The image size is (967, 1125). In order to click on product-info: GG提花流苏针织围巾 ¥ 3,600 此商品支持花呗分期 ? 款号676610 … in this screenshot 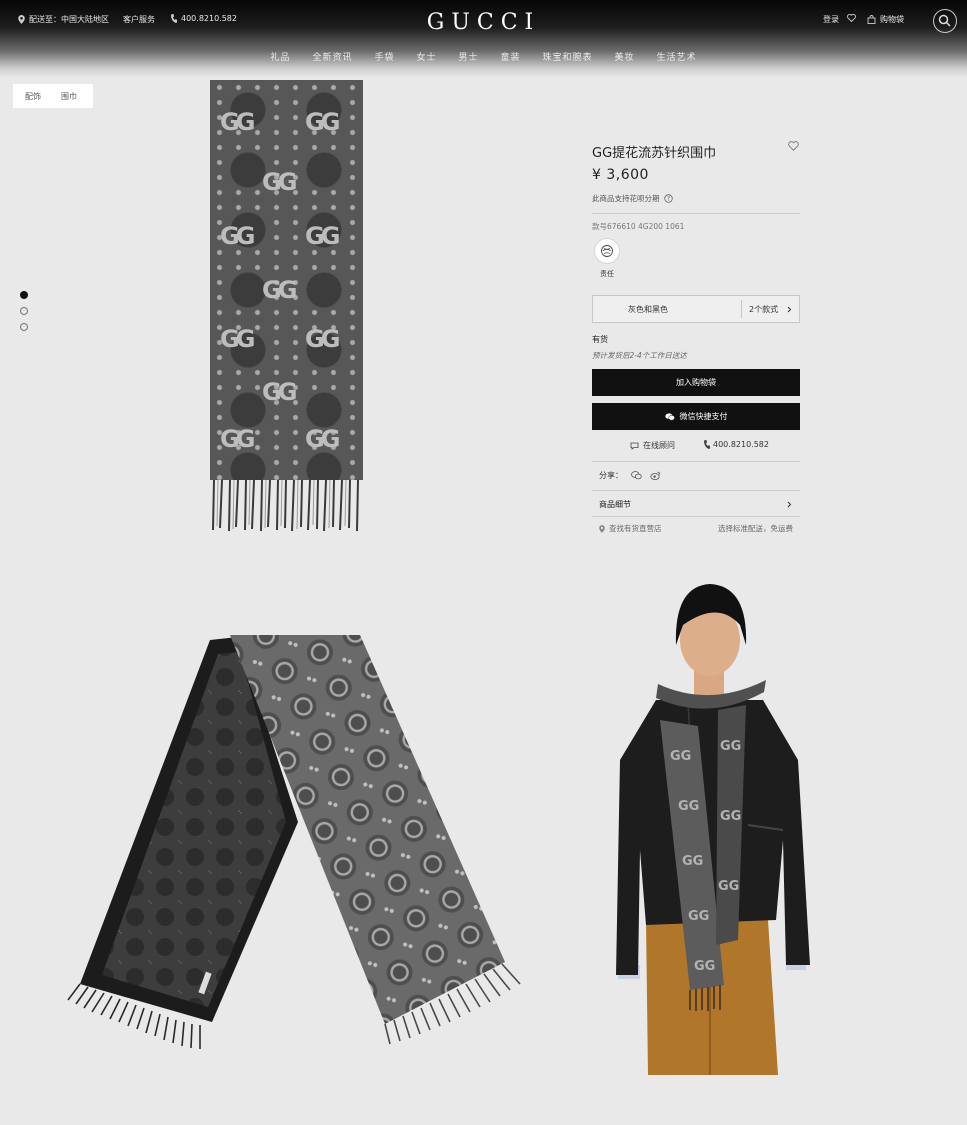, I will do `click(696, 185)`.